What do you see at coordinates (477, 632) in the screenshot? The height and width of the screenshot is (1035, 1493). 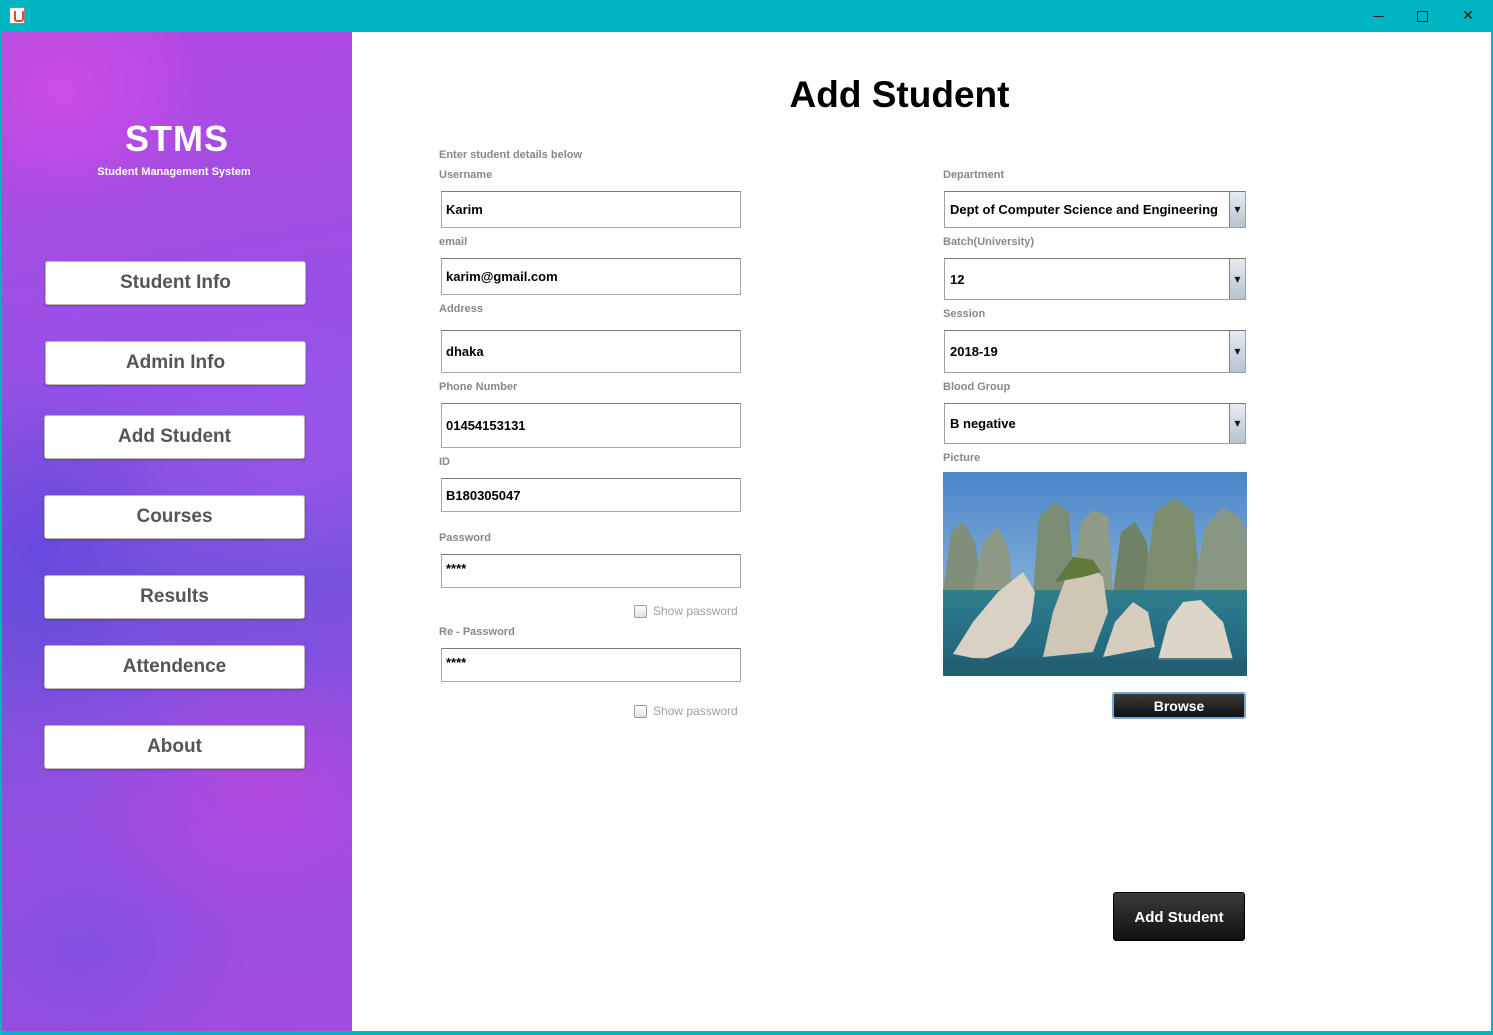 I see `repassword-label: Re - Password` at bounding box center [477, 632].